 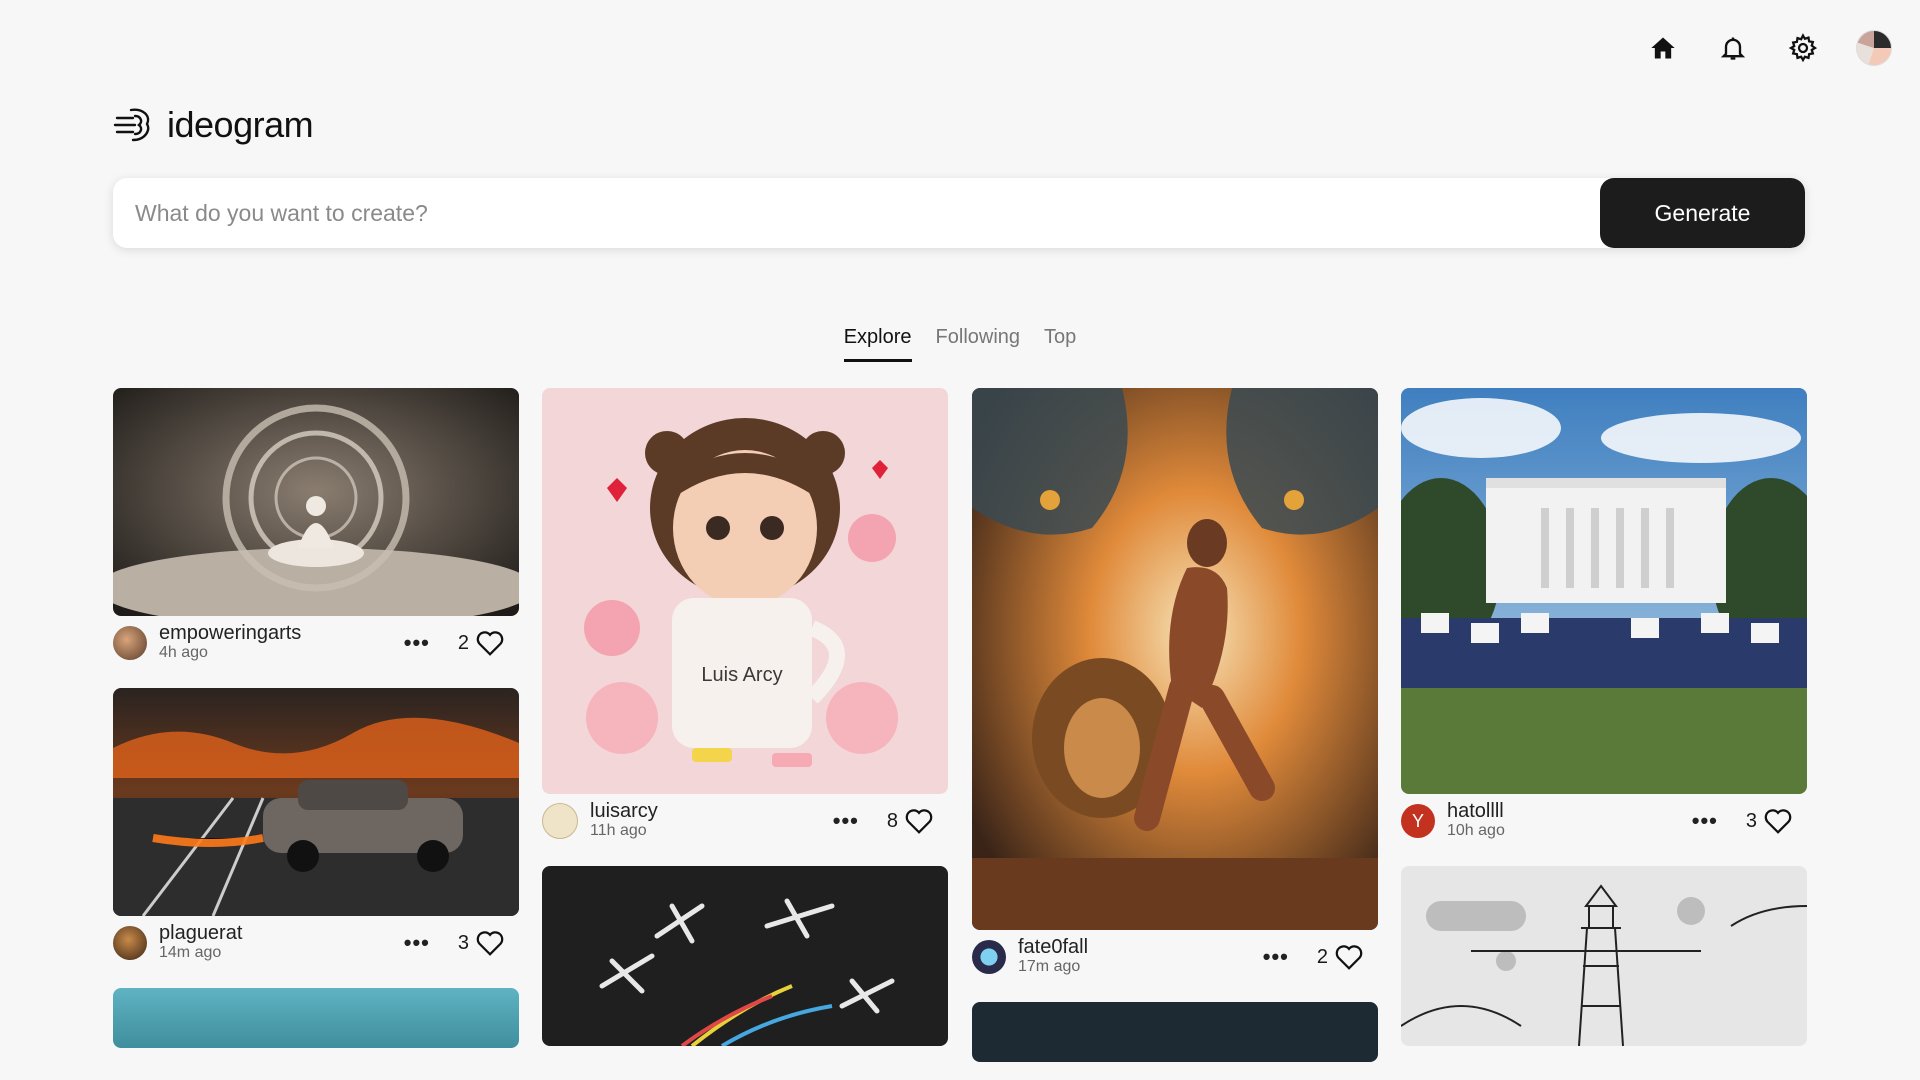 I want to click on post-time: 11h ago, so click(x=618, y=830).